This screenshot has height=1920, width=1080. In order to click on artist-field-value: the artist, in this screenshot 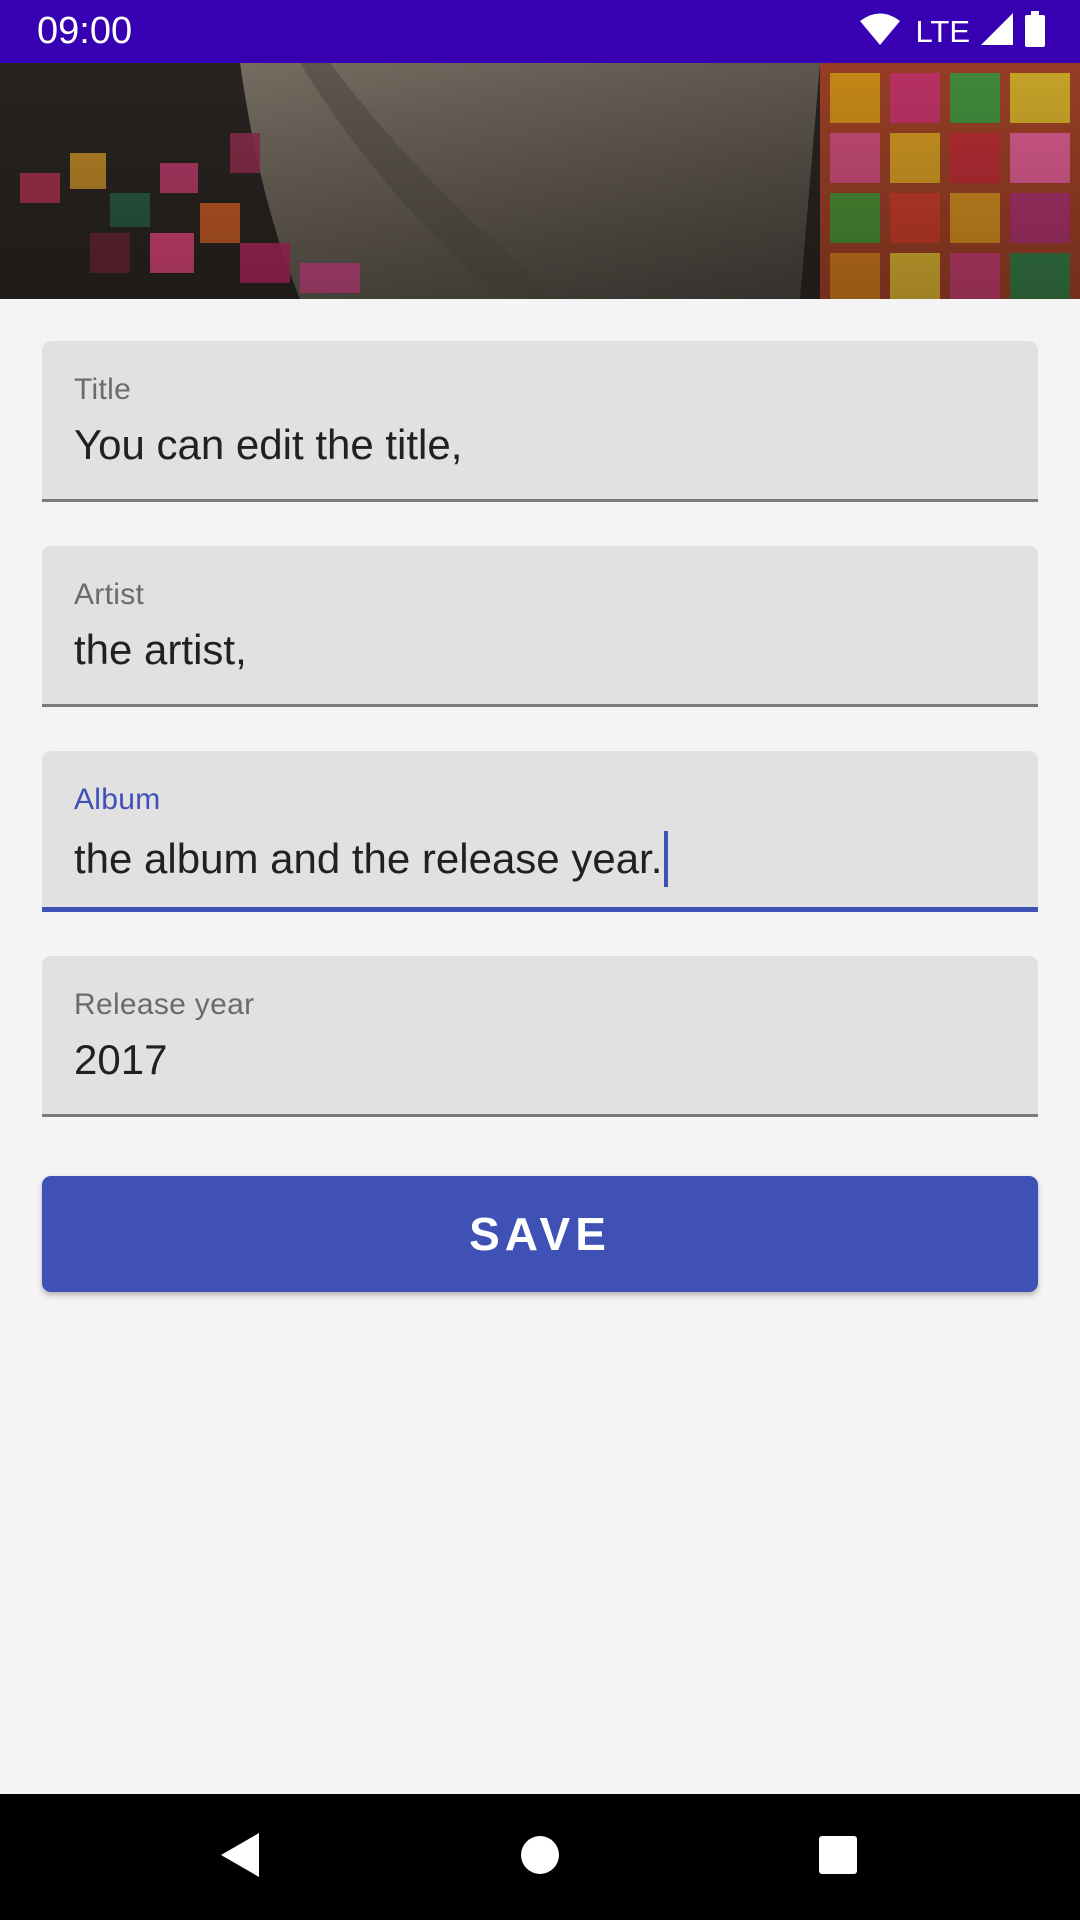, I will do `click(160, 650)`.